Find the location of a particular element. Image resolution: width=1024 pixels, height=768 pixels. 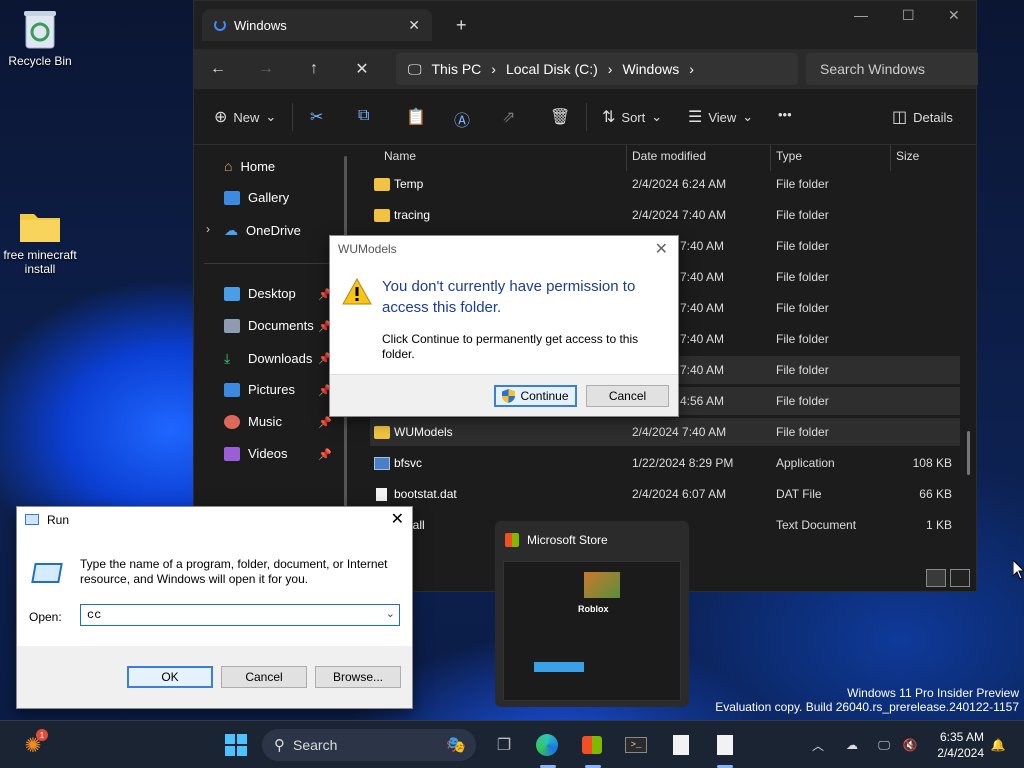

column-header-name: Name is located at coordinates (400, 156).